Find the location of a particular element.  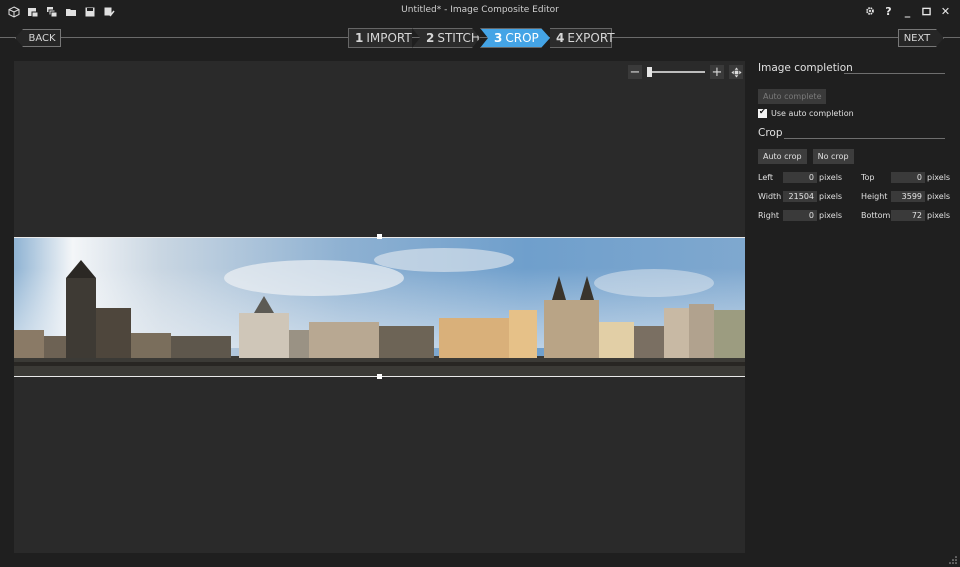

zoom-control: − + is located at coordinates (685, 72).